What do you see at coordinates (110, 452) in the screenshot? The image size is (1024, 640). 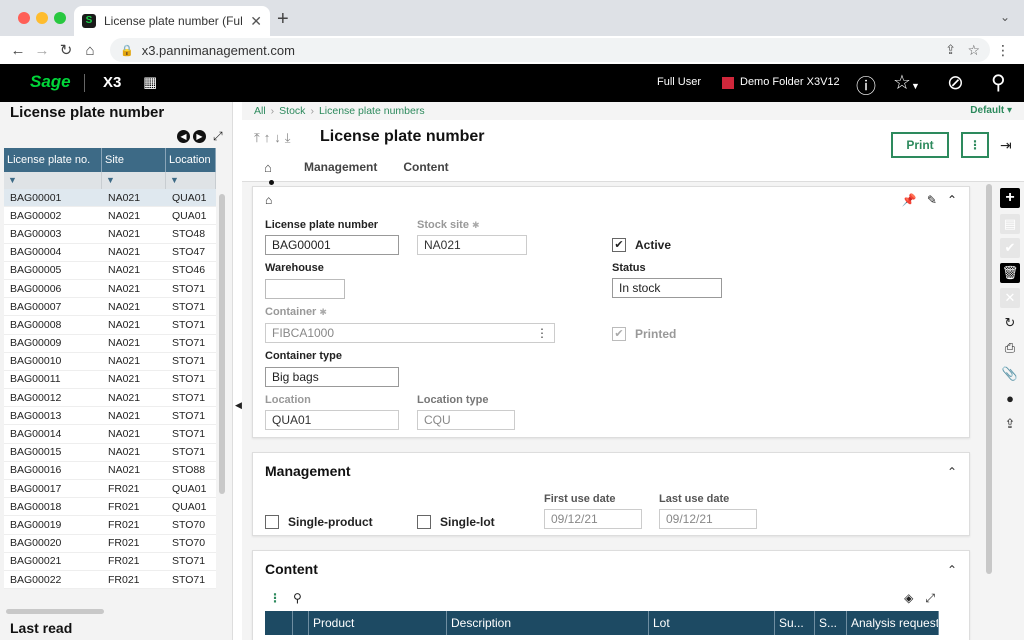 I see `table-row: BAG00015 NA021 STO71` at bounding box center [110, 452].